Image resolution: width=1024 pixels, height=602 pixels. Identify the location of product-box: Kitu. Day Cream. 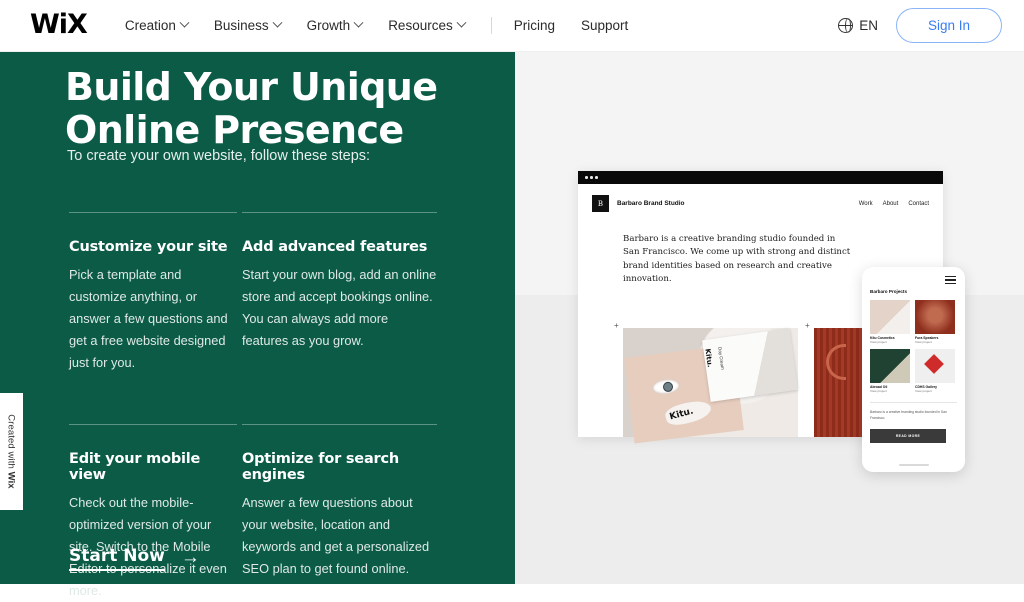
(750, 365).